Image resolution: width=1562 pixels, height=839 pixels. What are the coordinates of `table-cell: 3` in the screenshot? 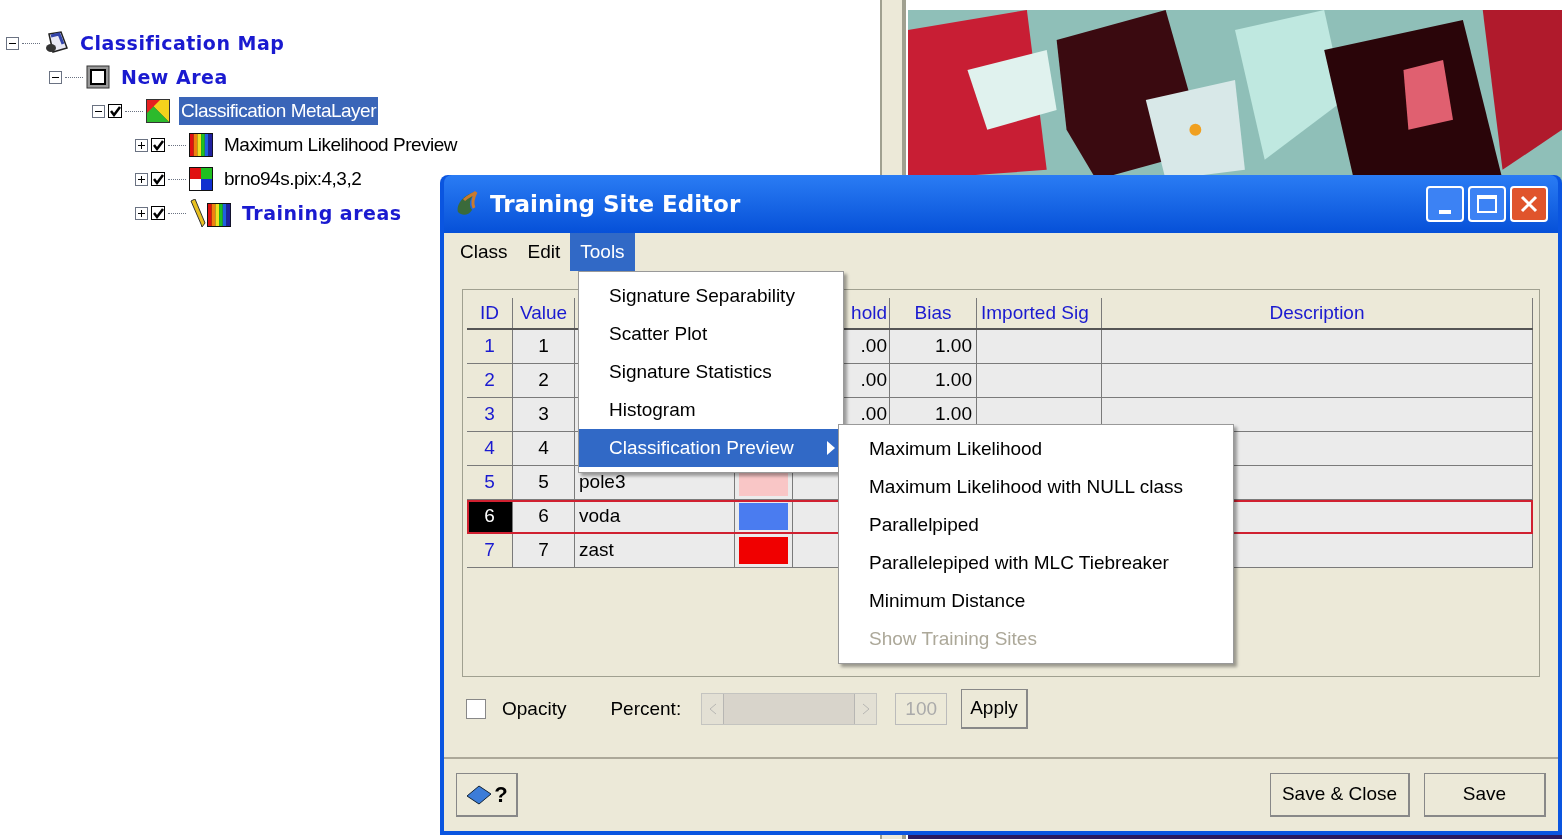 It's located at (544, 414).